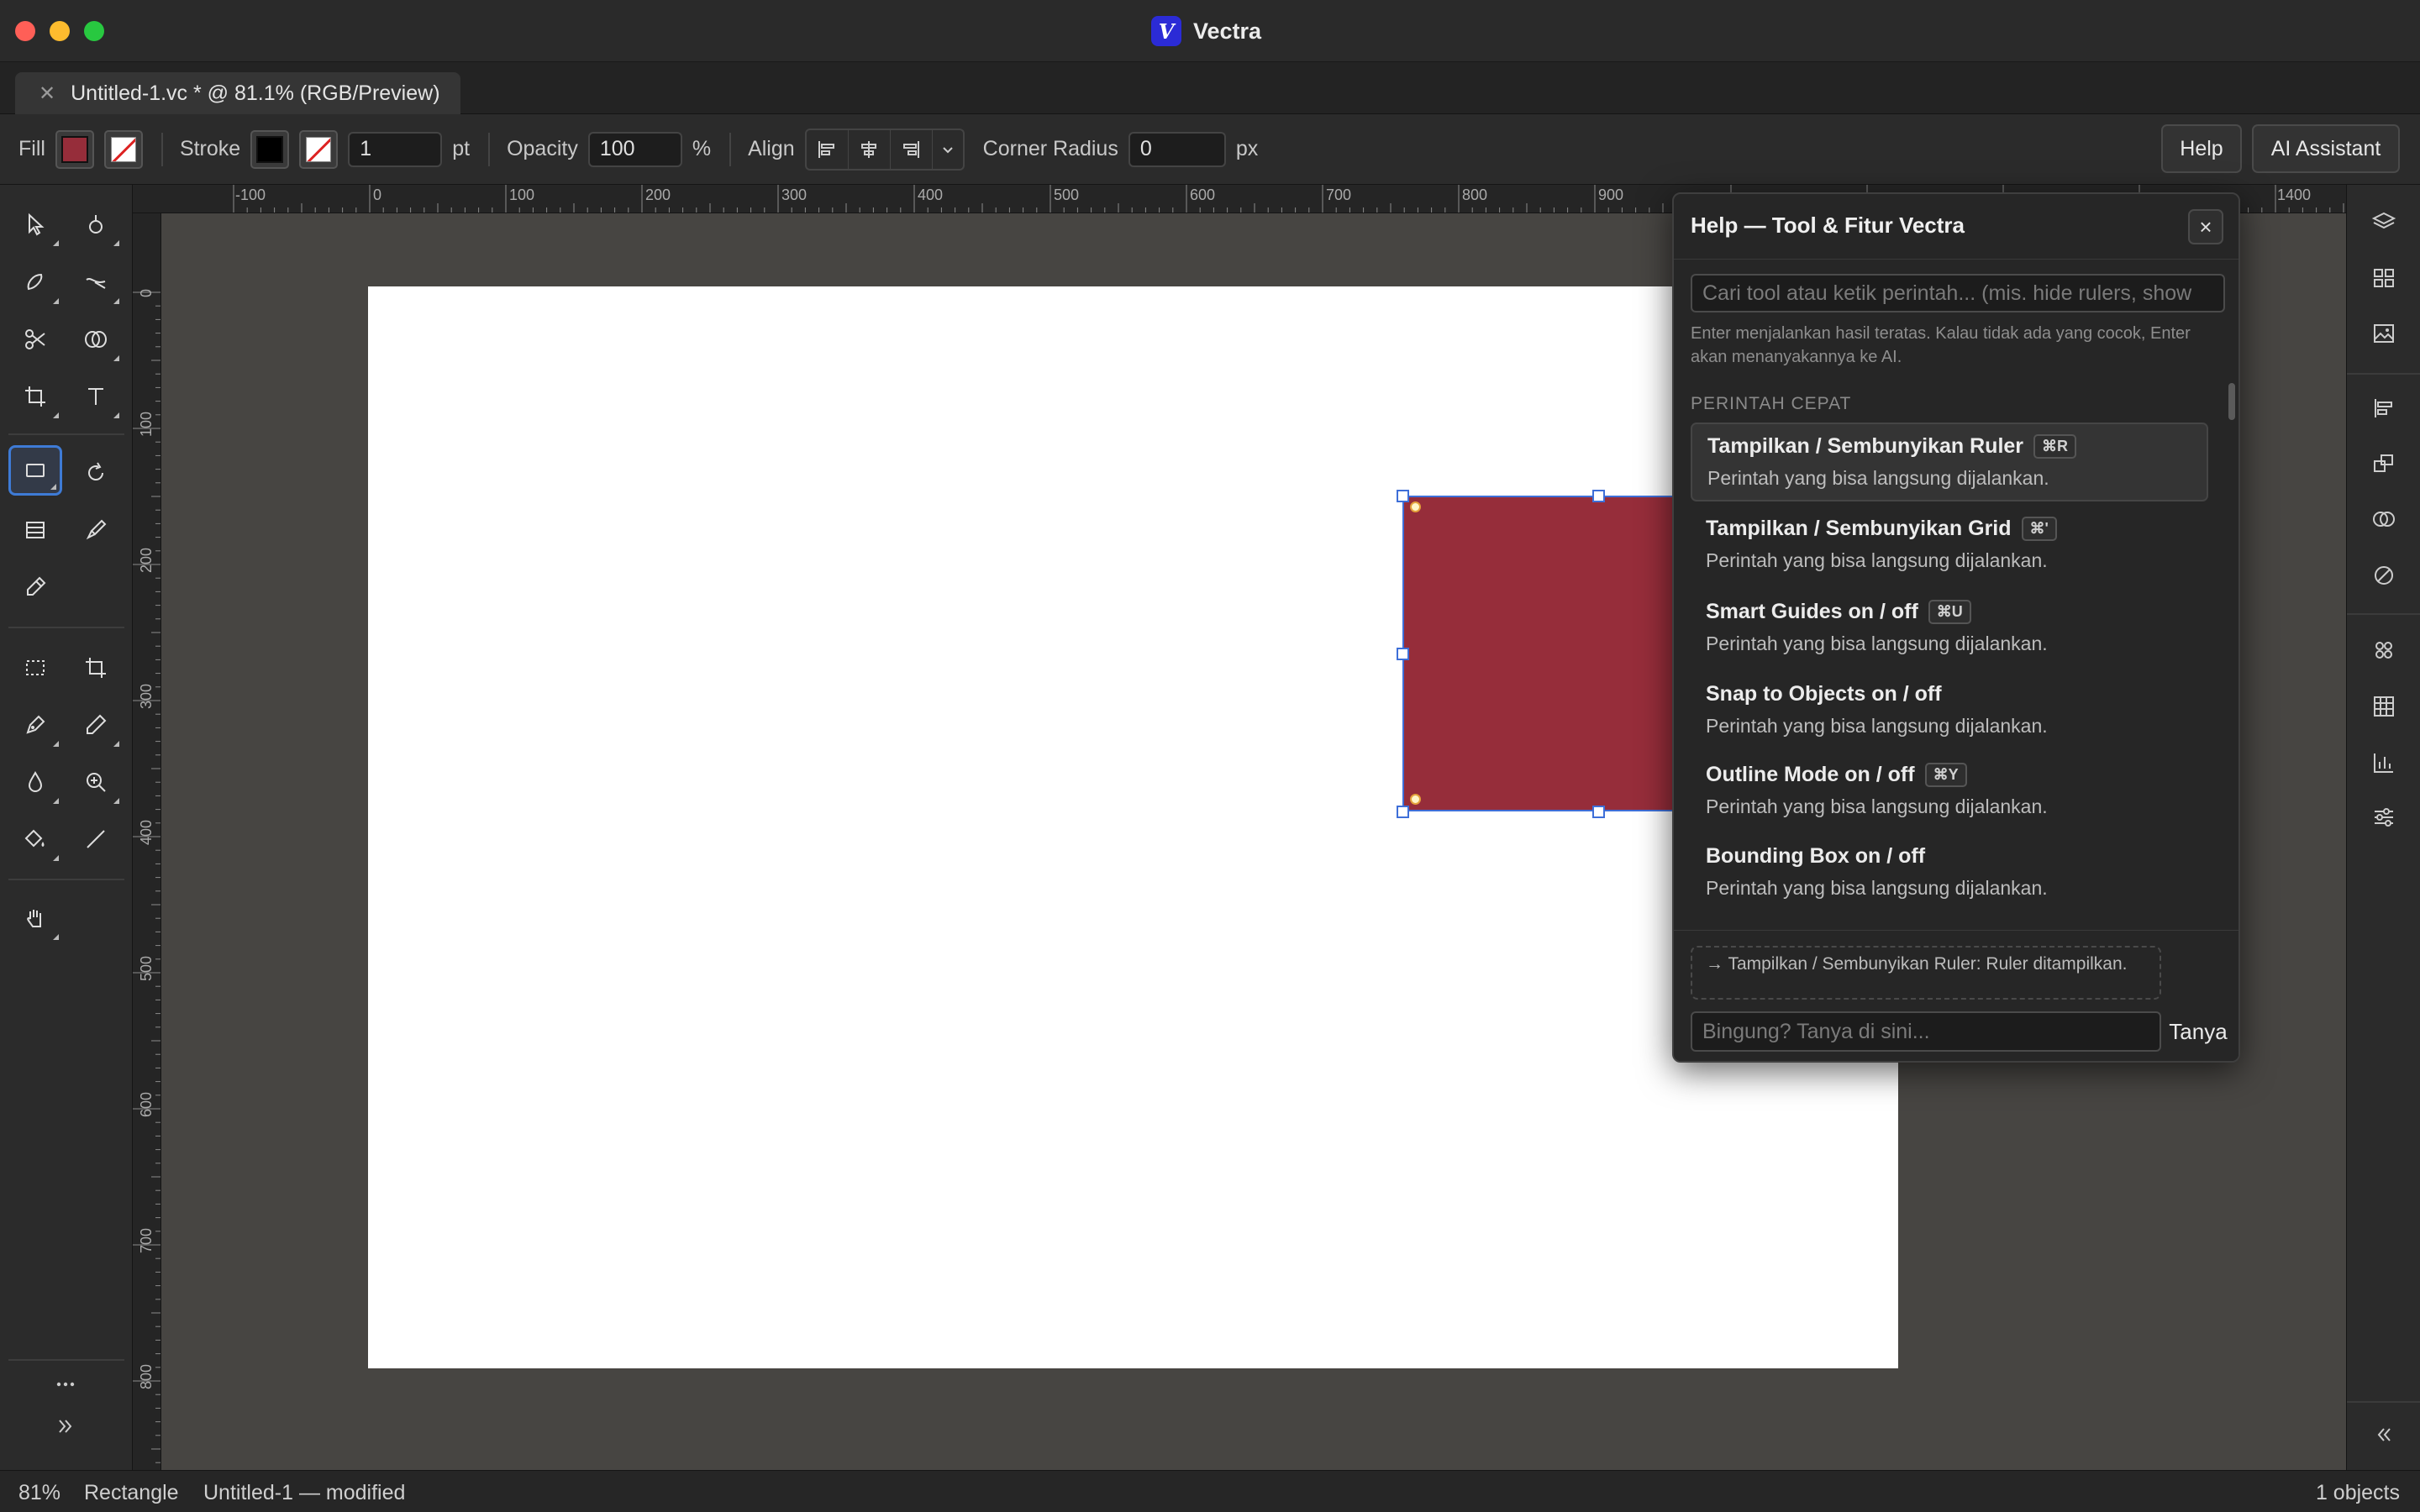 The width and height of the screenshot is (2420, 1512). Describe the element at coordinates (147, 841) in the screenshot. I see `vertical-ruler: 0 100 200 300 400 500 600 700 800` at that location.